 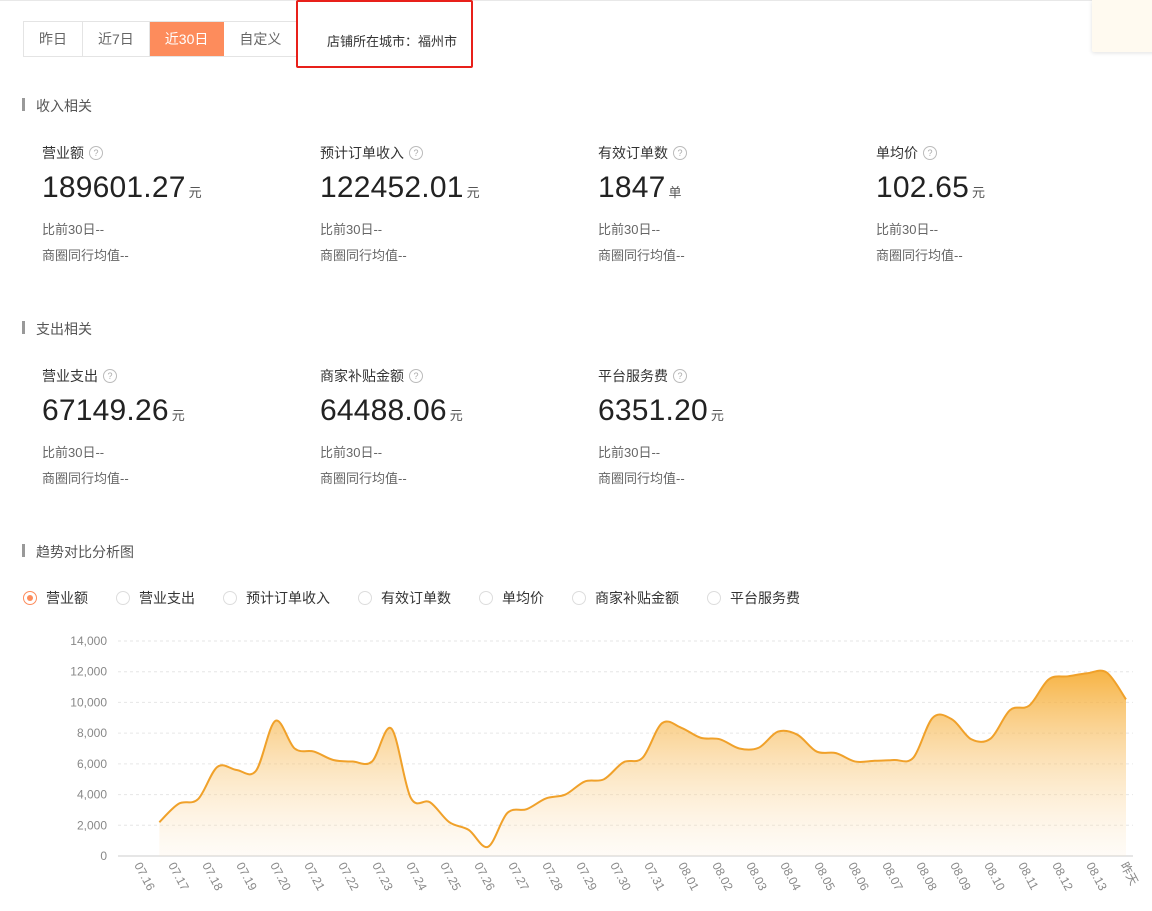 I want to click on x-tick-label: 07.29, so click(x=586, y=876).